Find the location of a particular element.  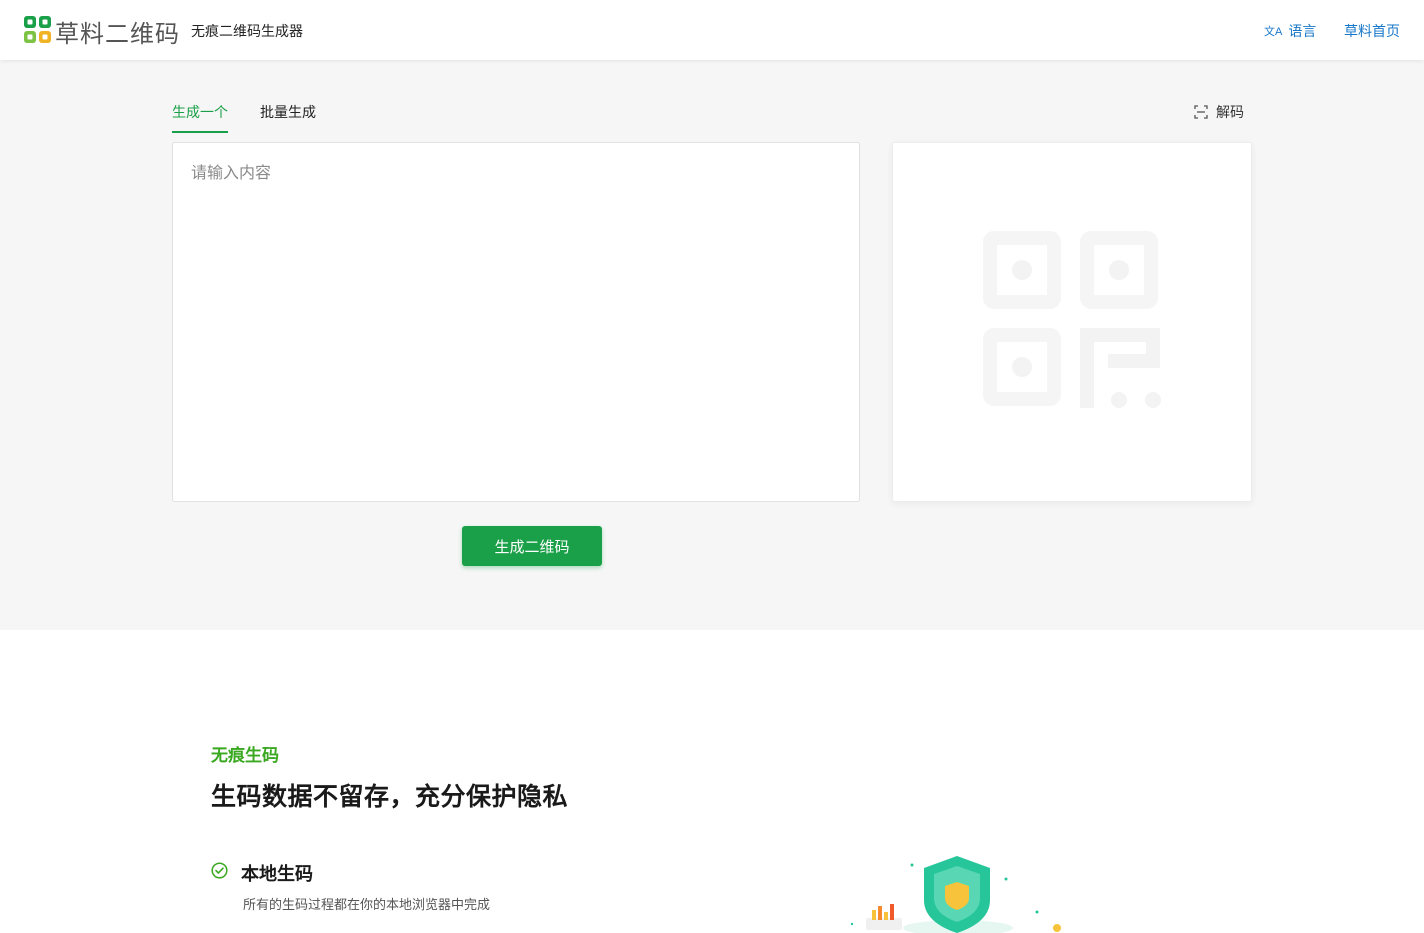

check-circle-icon is located at coordinates (219, 870).